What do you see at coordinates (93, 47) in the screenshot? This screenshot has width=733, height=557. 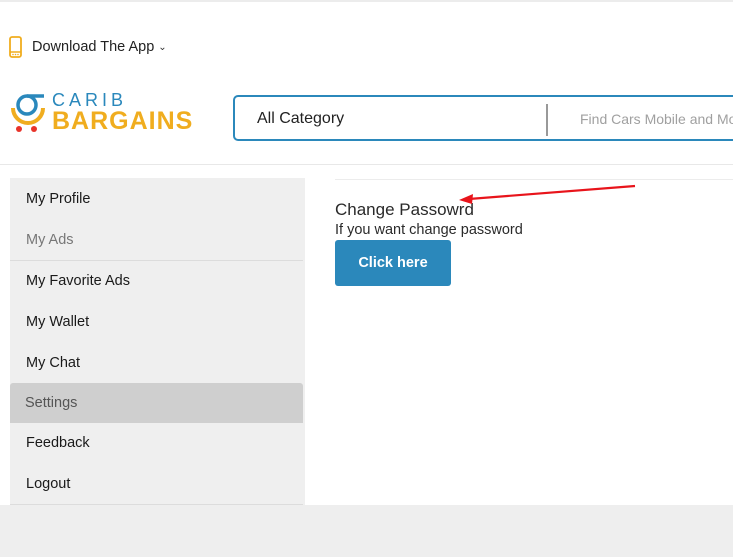 I see `download-app-label: Download The App` at bounding box center [93, 47].